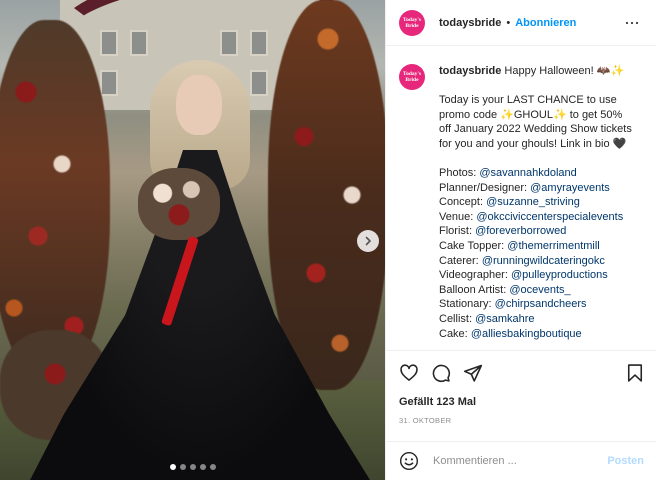 This screenshot has height=480, width=656. What do you see at coordinates (473, 289) in the screenshot?
I see `credit-label: Balloon Artist:` at bounding box center [473, 289].